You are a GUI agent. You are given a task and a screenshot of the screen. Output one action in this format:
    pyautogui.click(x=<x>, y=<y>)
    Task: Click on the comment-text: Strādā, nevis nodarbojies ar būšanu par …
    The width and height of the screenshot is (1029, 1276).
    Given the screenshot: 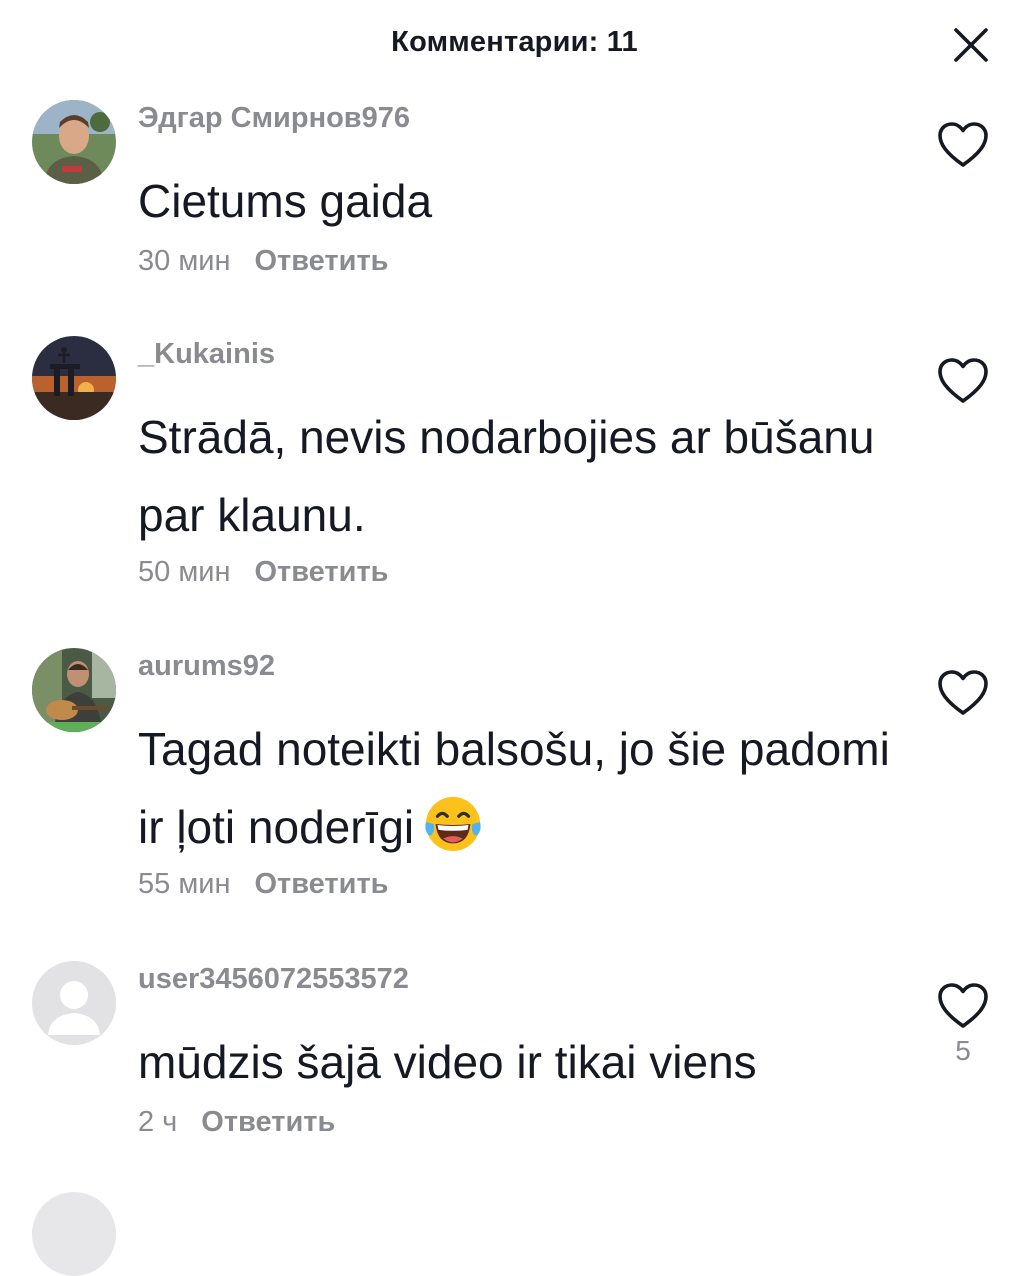 What is the action you would take?
    pyautogui.click(x=506, y=476)
    